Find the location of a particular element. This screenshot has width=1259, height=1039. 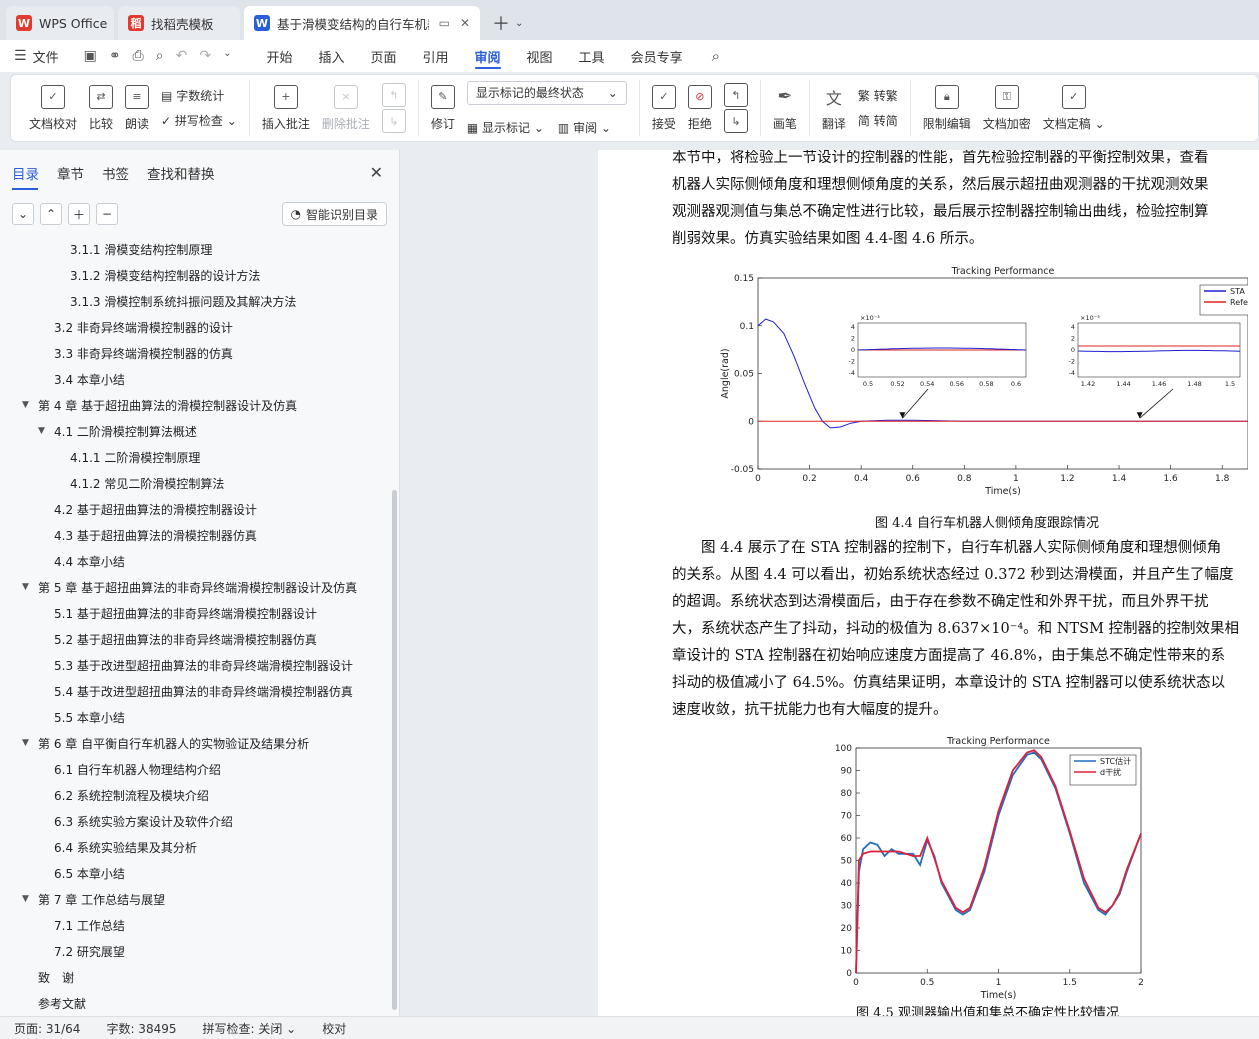

toc-item: 7.2 研究展望 is located at coordinates (196, 951).